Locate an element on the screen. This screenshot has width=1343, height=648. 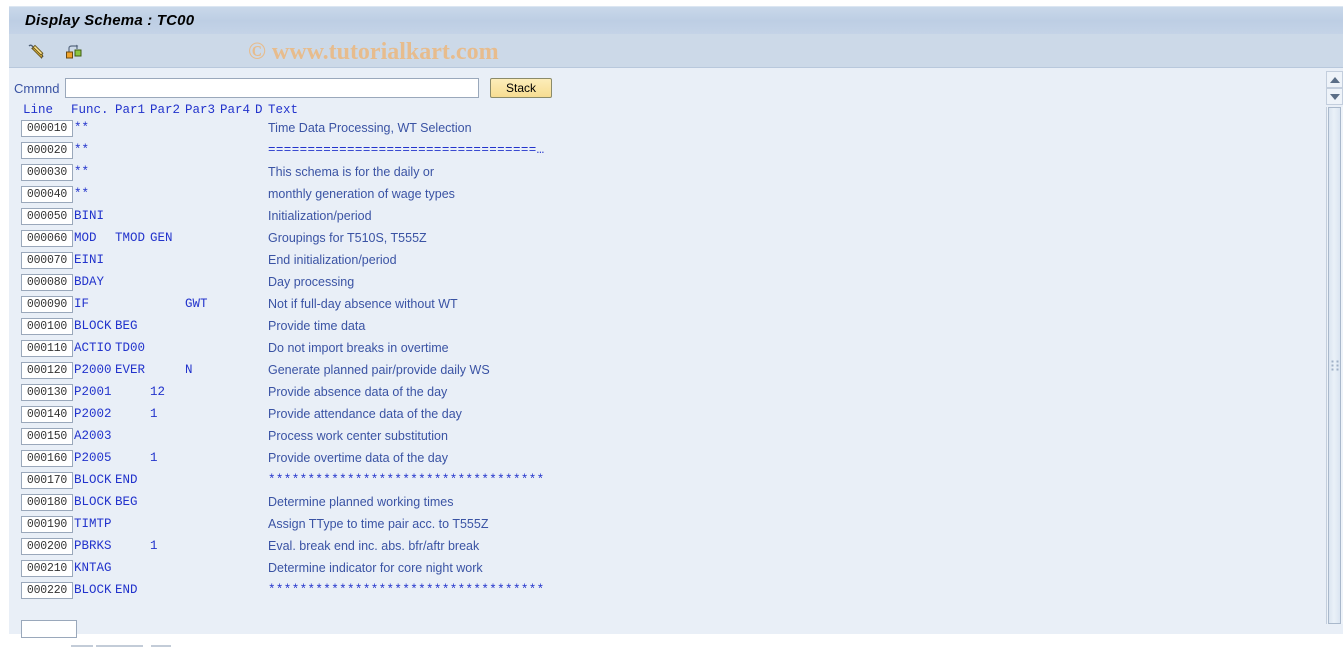
text-cell: Groupings for T510S, T555Z is located at coordinates (347, 238).